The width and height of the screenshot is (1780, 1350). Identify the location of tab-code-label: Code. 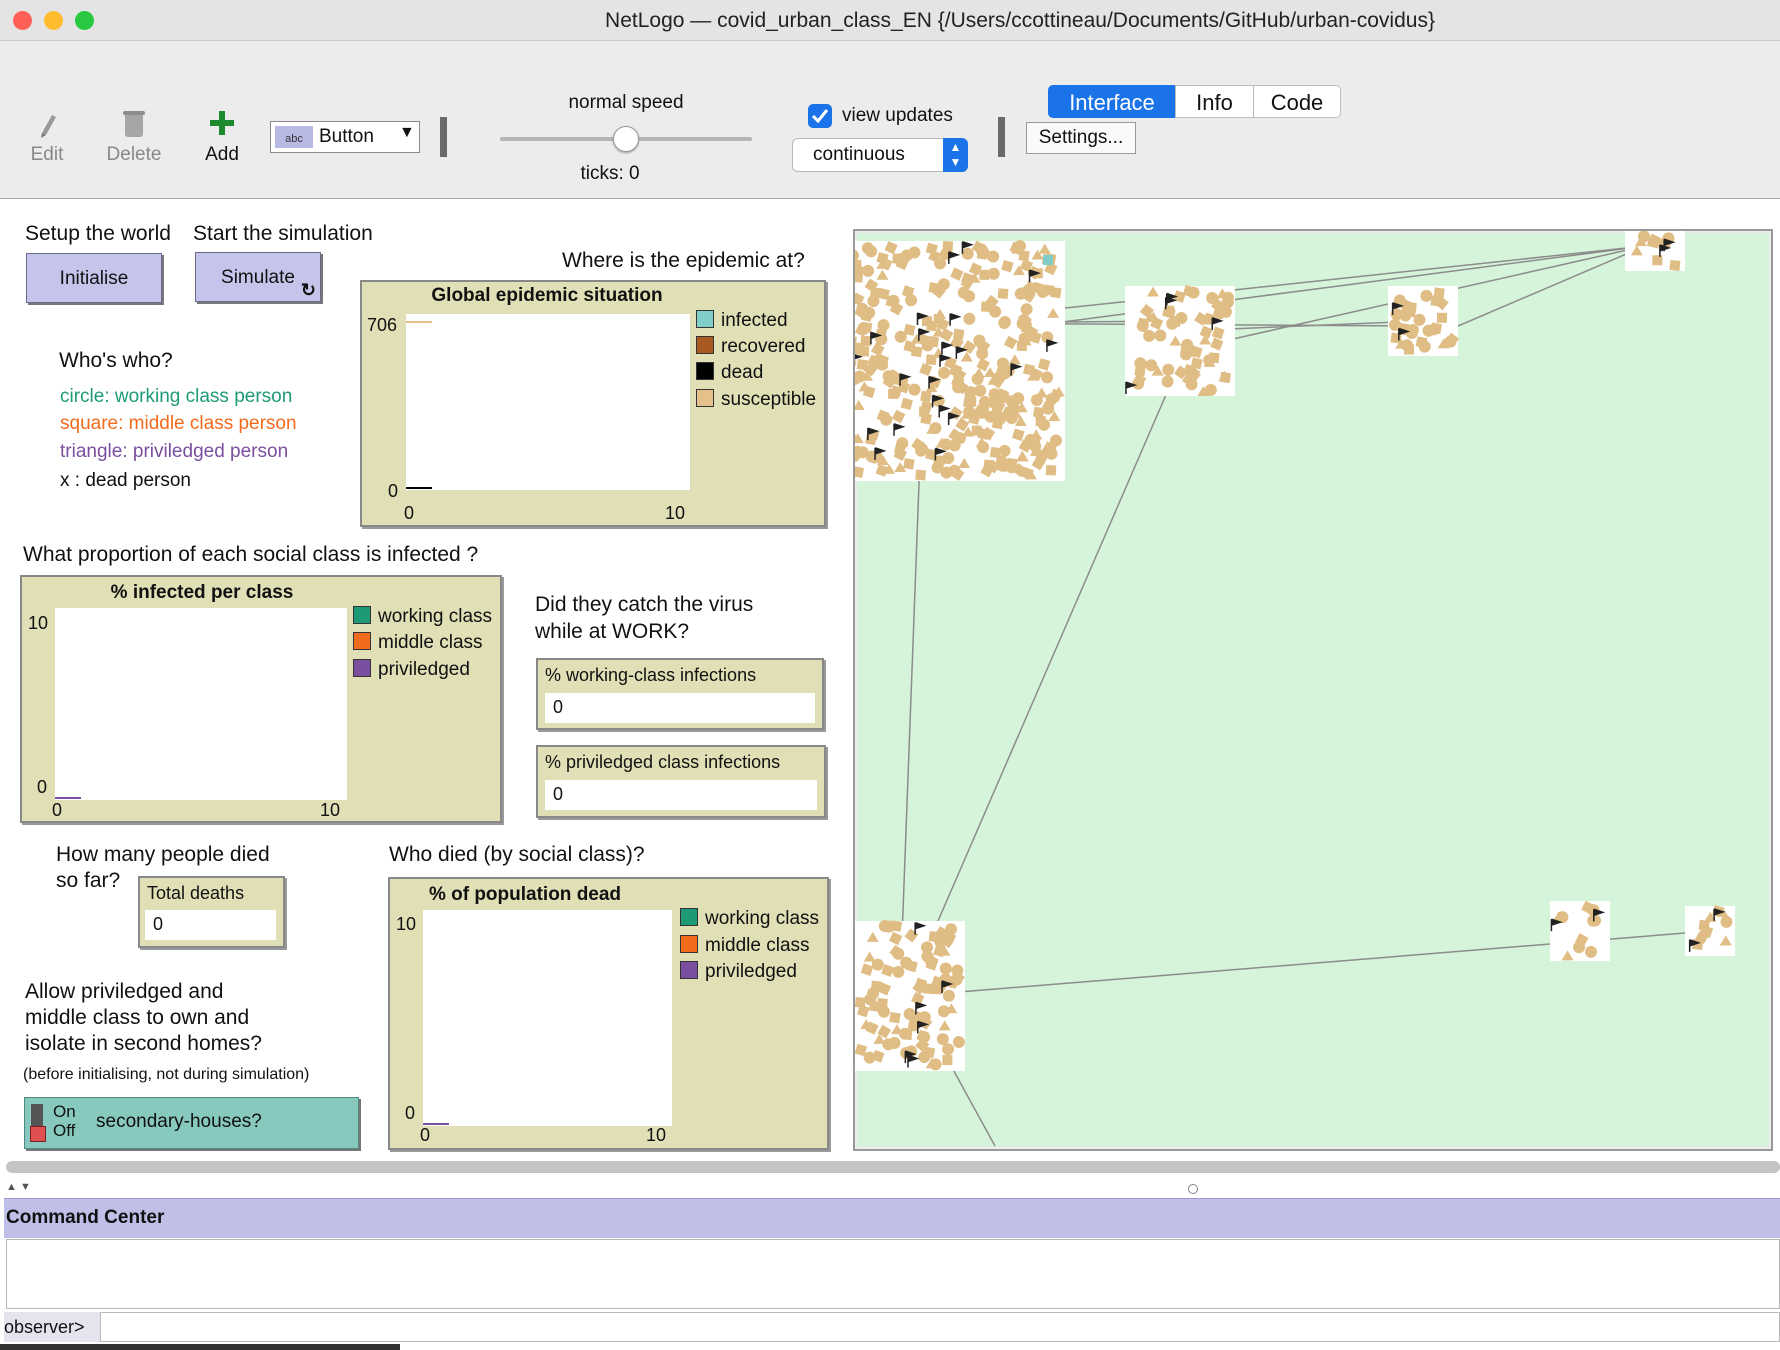
(1297, 102).